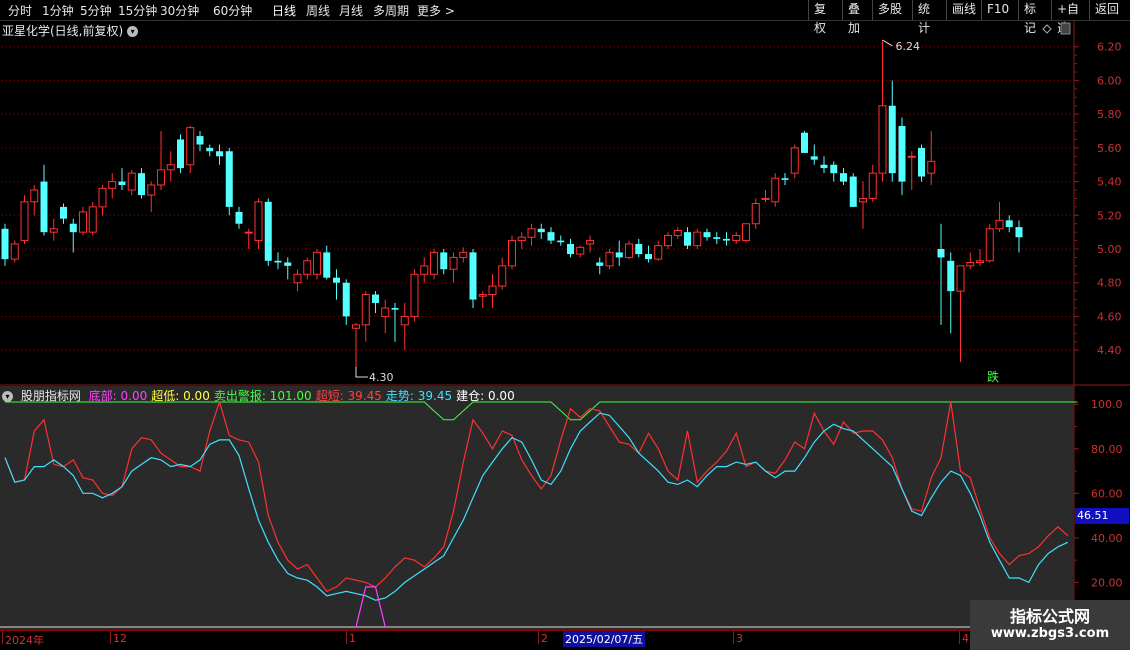 The image size is (1130, 650). I want to click on low-marker, so click(361, 372).